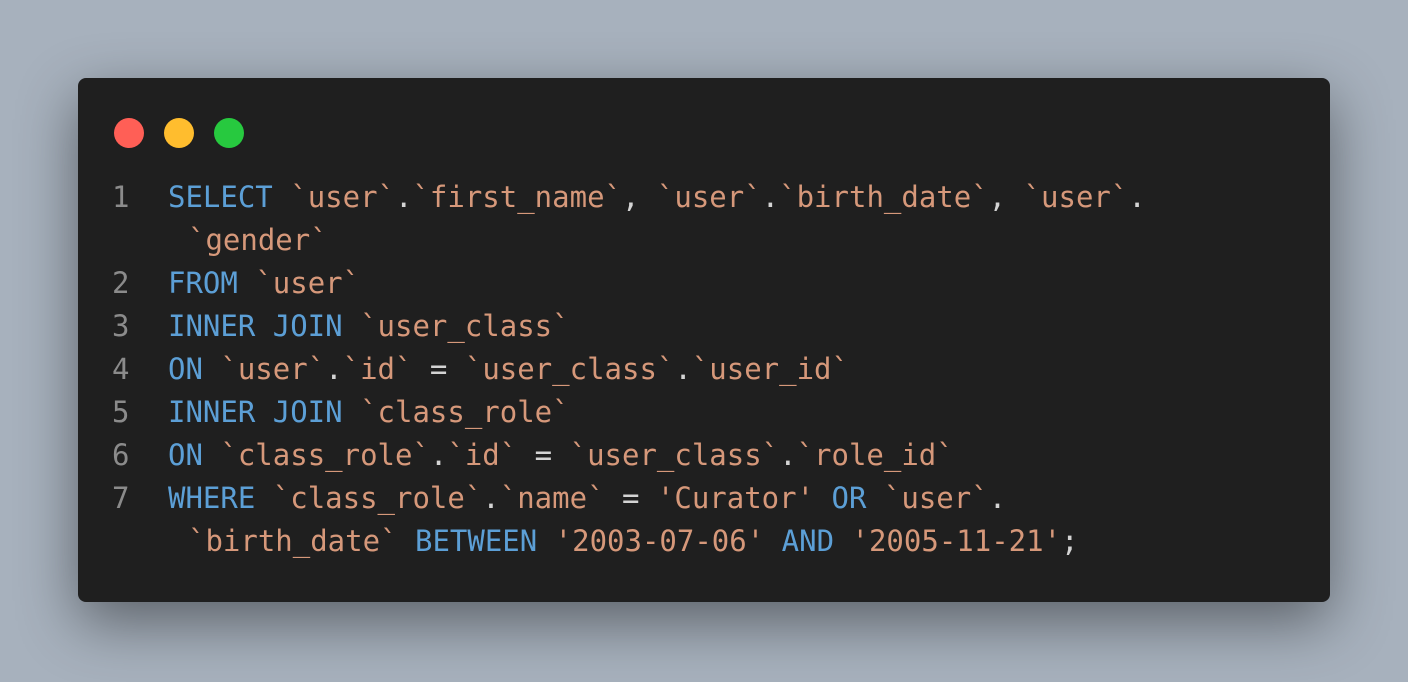  I want to click on sql-string: 'Curator', so click(735, 498).